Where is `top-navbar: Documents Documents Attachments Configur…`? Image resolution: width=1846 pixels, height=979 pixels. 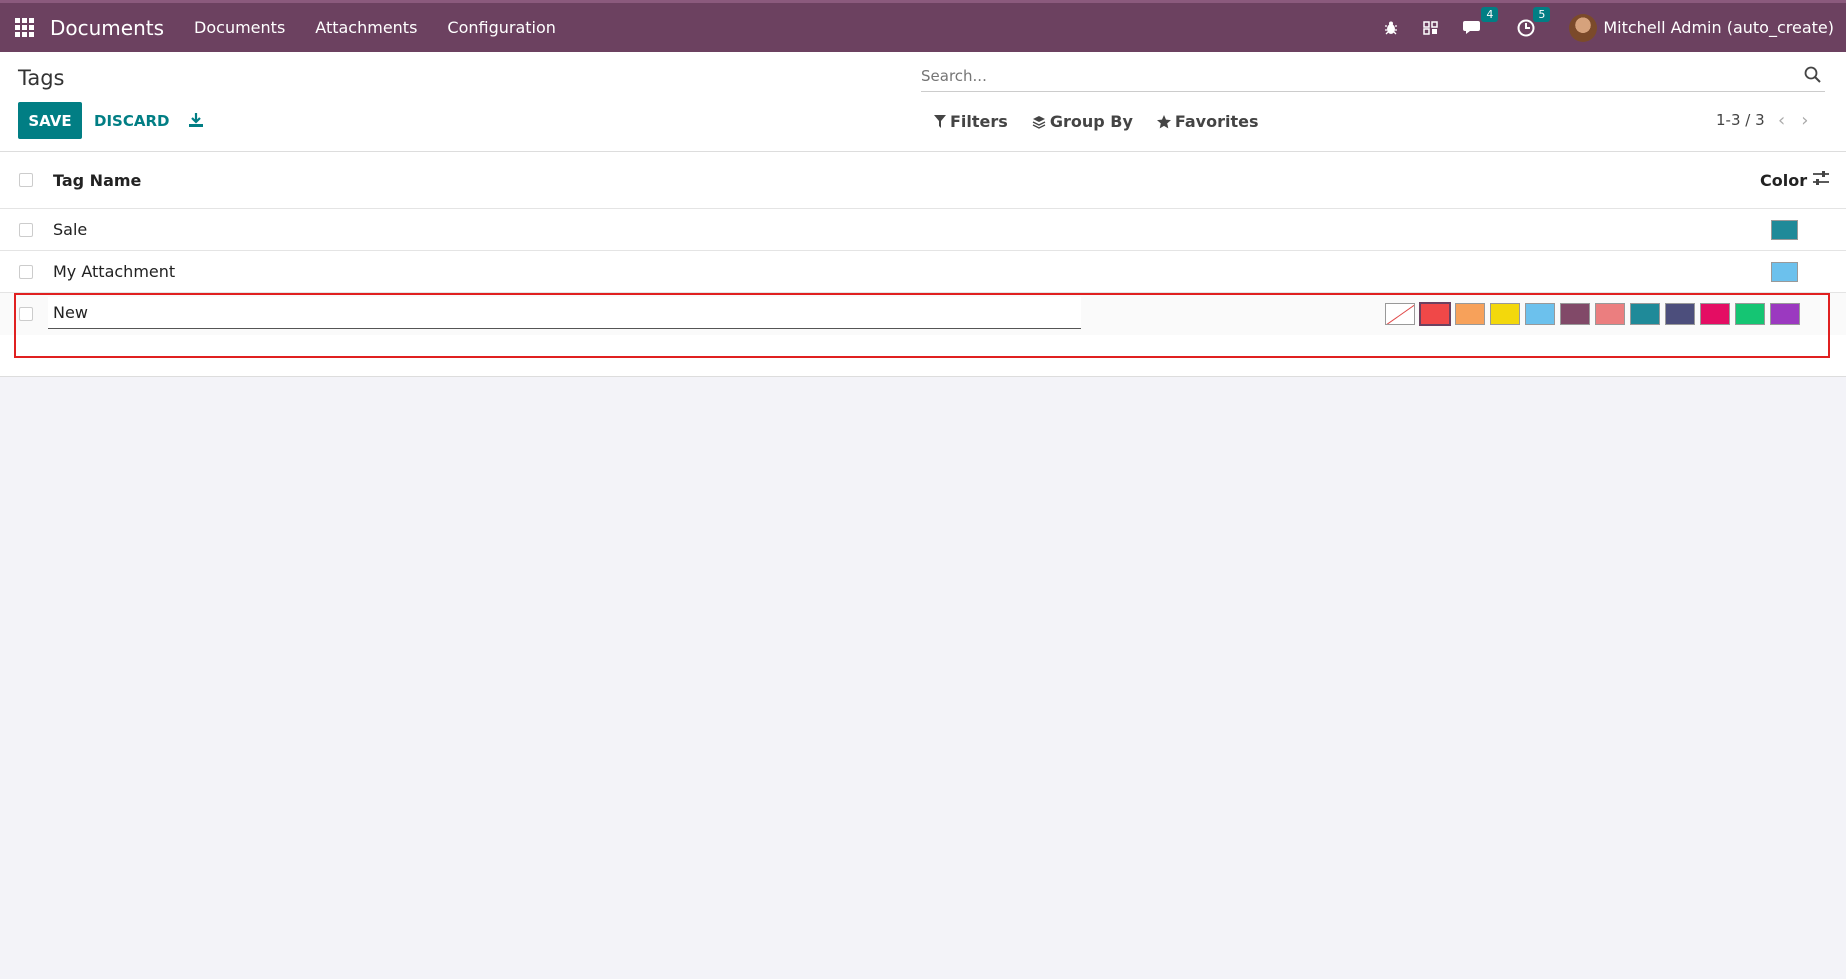 top-navbar: Documents Documents Attachments Configur… is located at coordinates (923, 26).